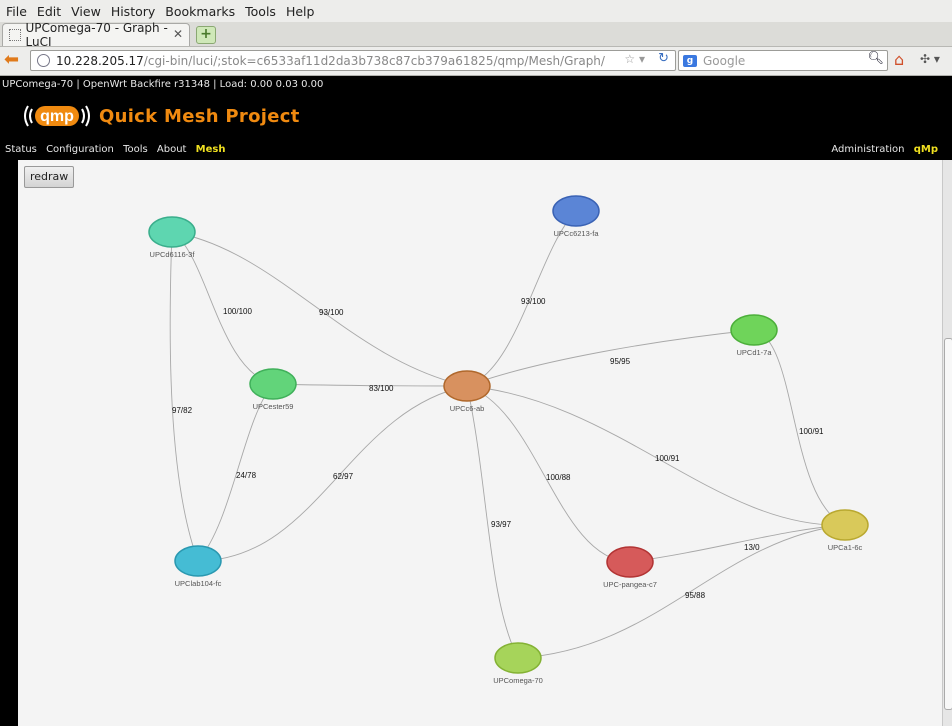 The width and height of the screenshot is (952, 726). Describe the element at coordinates (178, 34) in the screenshot. I see `close-tab-icon: ✕` at that location.